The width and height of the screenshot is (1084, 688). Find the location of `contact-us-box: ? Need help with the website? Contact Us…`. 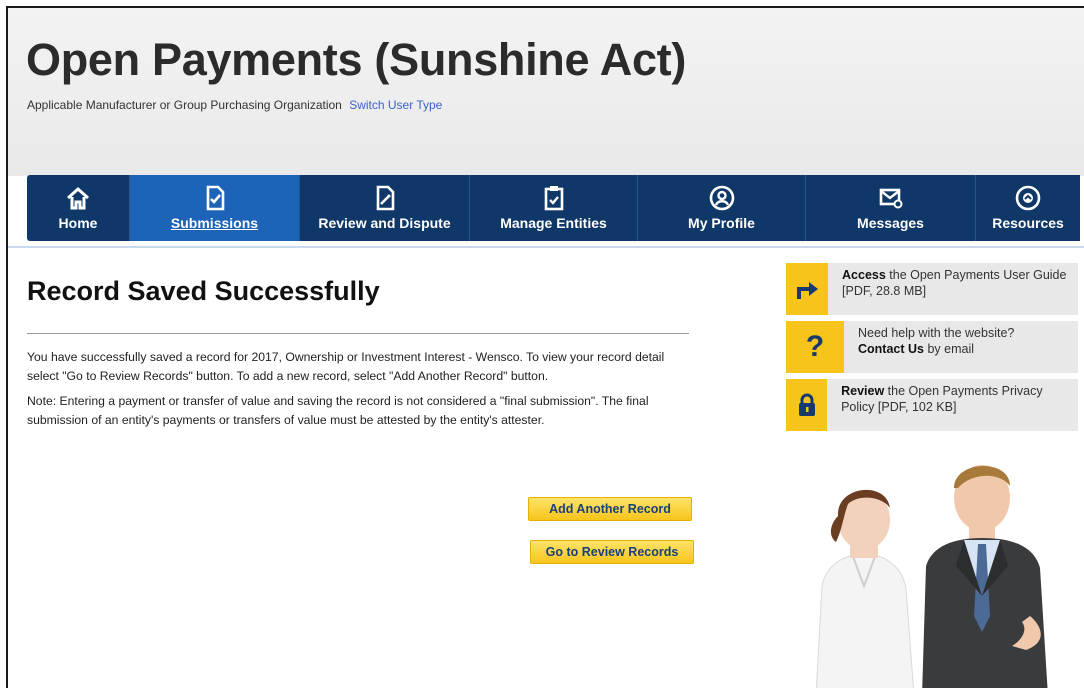

contact-us-box: ? Need help with the website? Contact Us… is located at coordinates (932, 347).